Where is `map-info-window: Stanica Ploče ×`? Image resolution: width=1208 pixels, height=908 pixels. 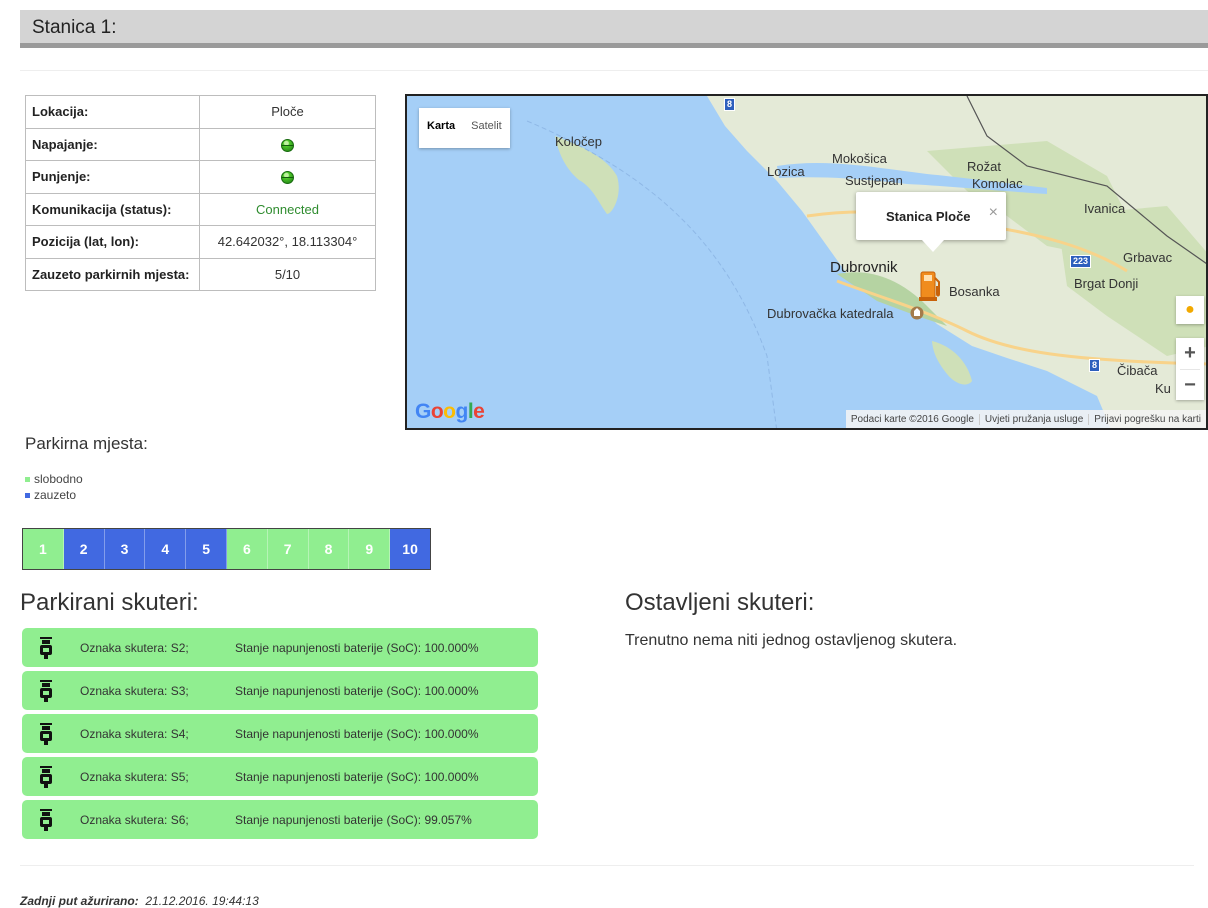 map-info-window: Stanica Ploče × is located at coordinates (931, 222).